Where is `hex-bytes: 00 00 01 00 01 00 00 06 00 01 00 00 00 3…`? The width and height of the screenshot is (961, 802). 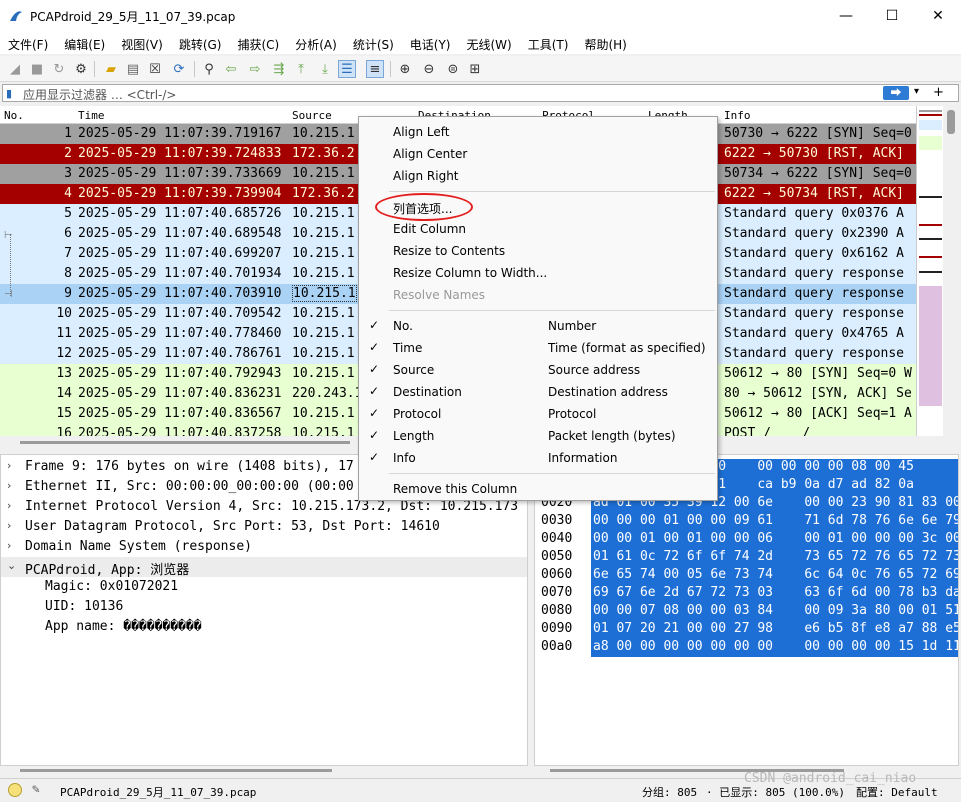 hex-bytes: 00 00 01 00 01 00 00 06 00 01 00 00 00 3… is located at coordinates (774, 540).